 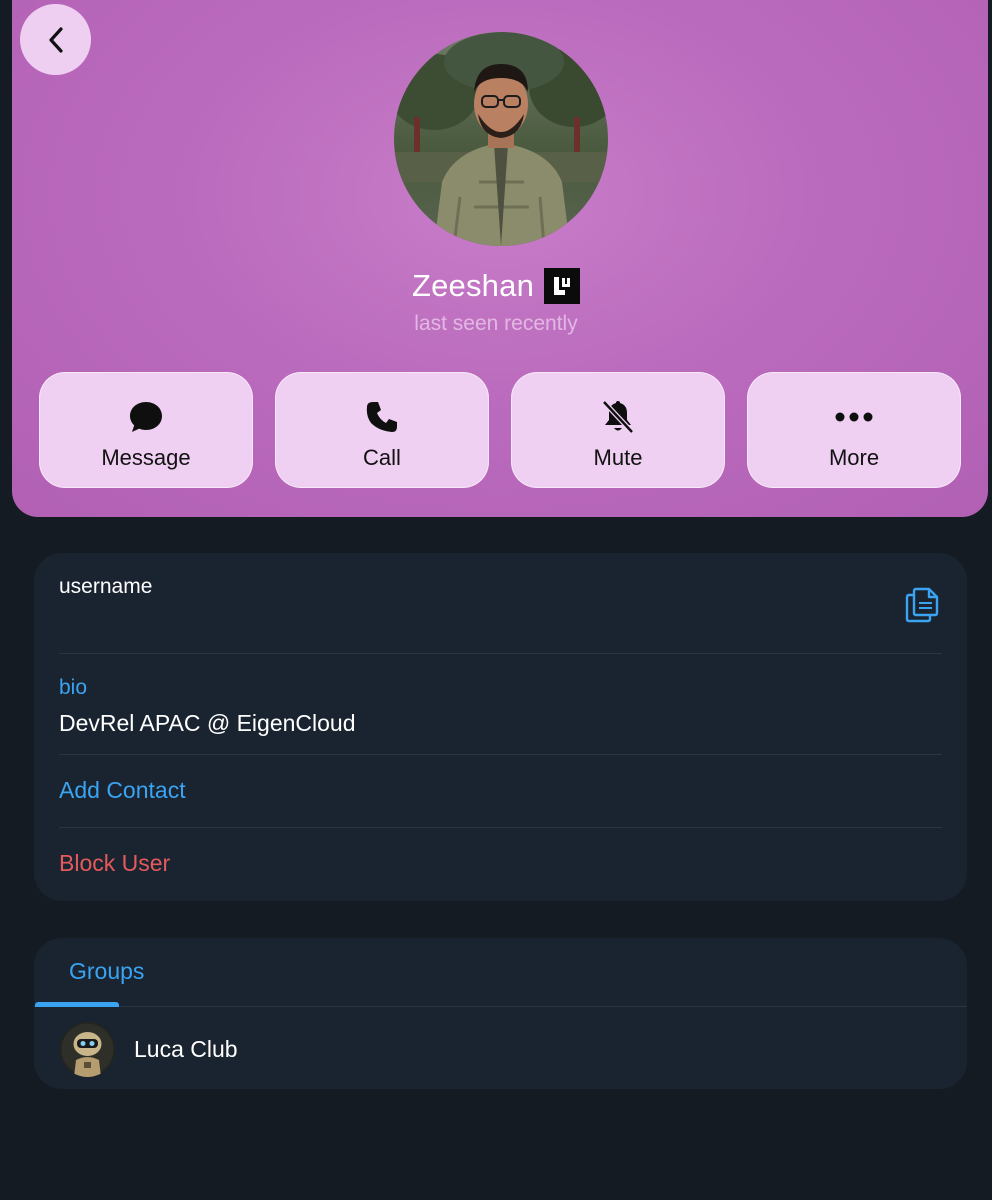 I want to click on groups-card: Groups Luca Club, so click(x=500, y=1013).